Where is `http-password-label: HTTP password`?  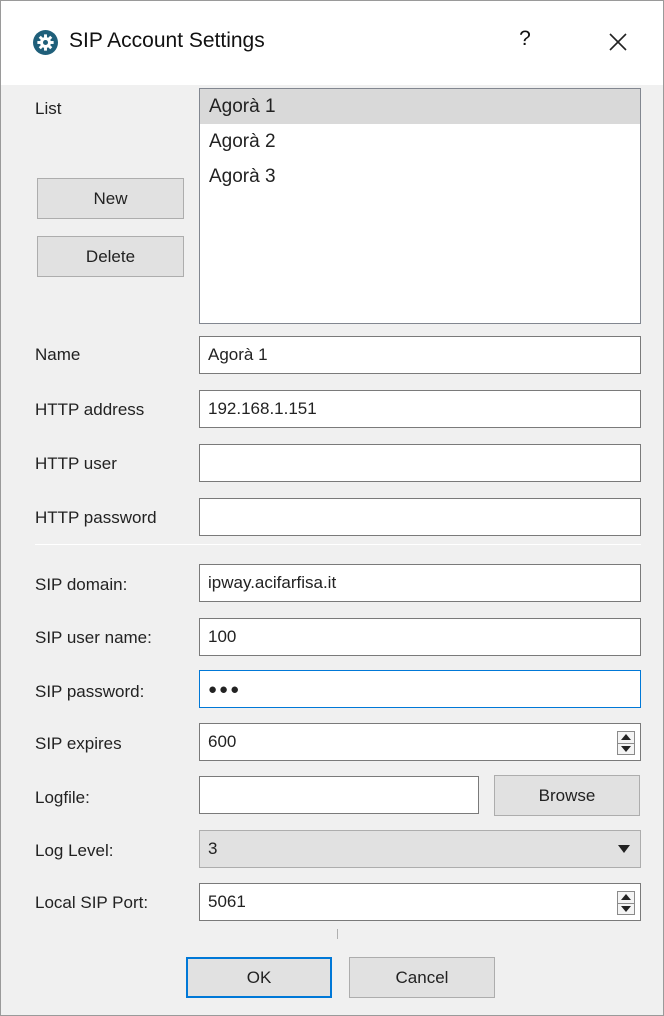
http-password-label: HTTP password is located at coordinates (96, 517).